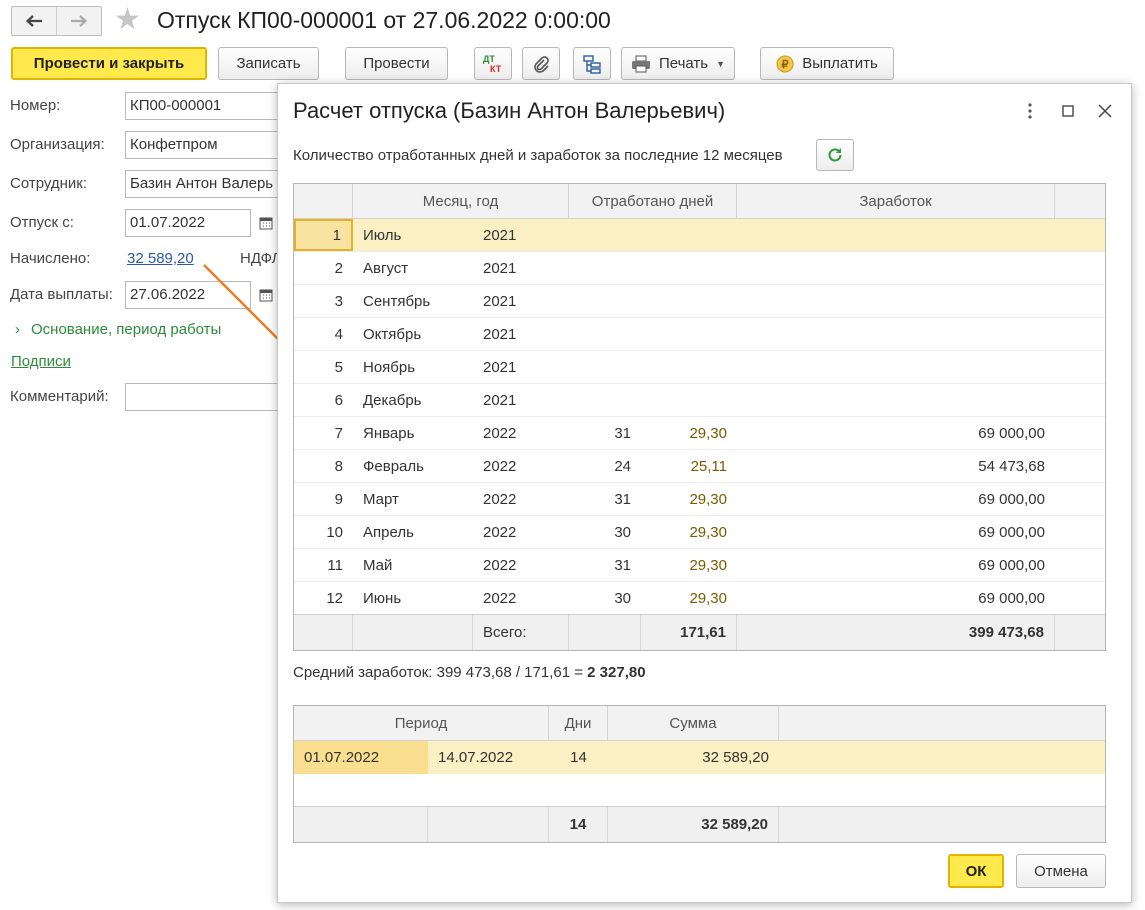 Image resolution: width=1145 pixels, height=910 pixels. I want to click on table-row: 9 Март 2022 31 29,30 69 000,00, so click(699, 499).